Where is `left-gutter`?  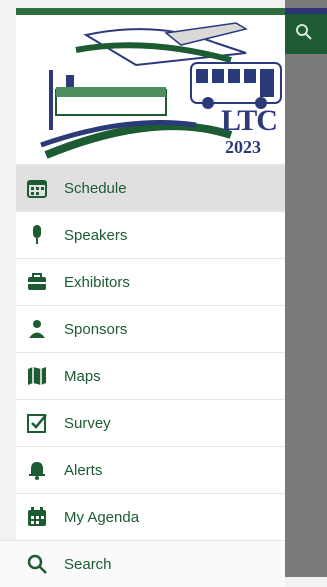
left-gutter is located at coordinates (8, 288).